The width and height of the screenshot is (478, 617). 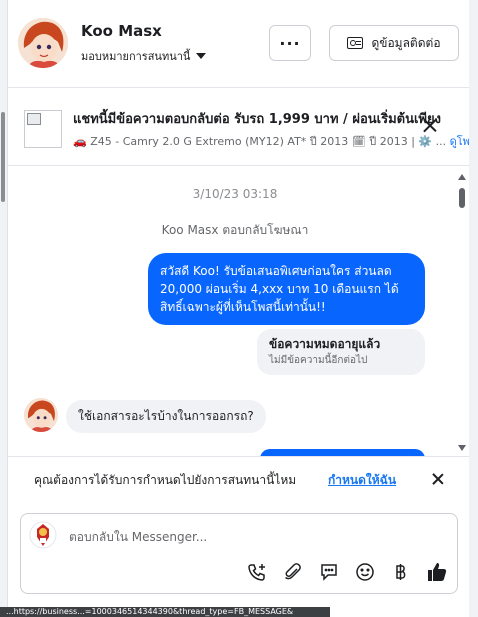 I want to click on incoming-message-text: ใช้เอกสารอะไรบ้างในการออกรถ?, so click(x=166, y=416).